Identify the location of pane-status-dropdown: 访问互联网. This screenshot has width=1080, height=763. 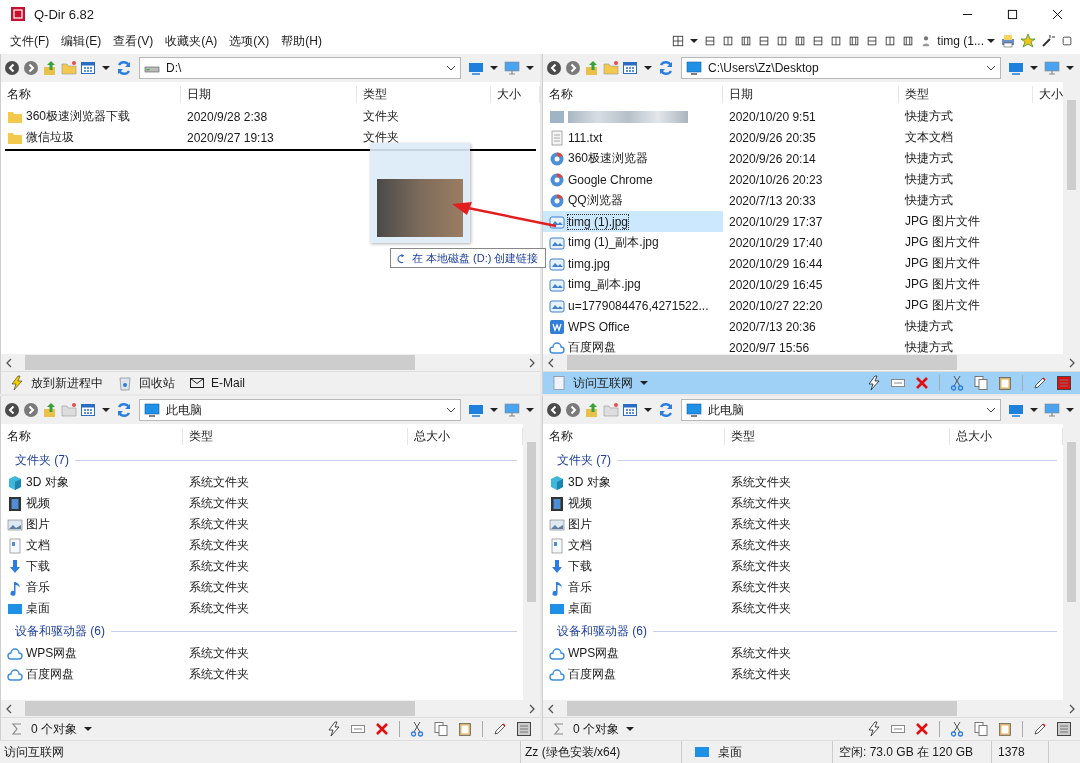
(603, 383).